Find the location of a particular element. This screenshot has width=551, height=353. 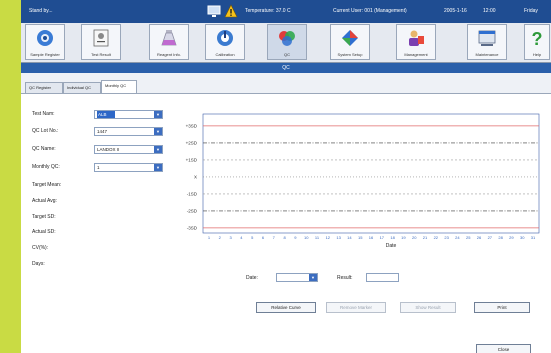

toolbar-label: QC is located at coordinates (287, 54).